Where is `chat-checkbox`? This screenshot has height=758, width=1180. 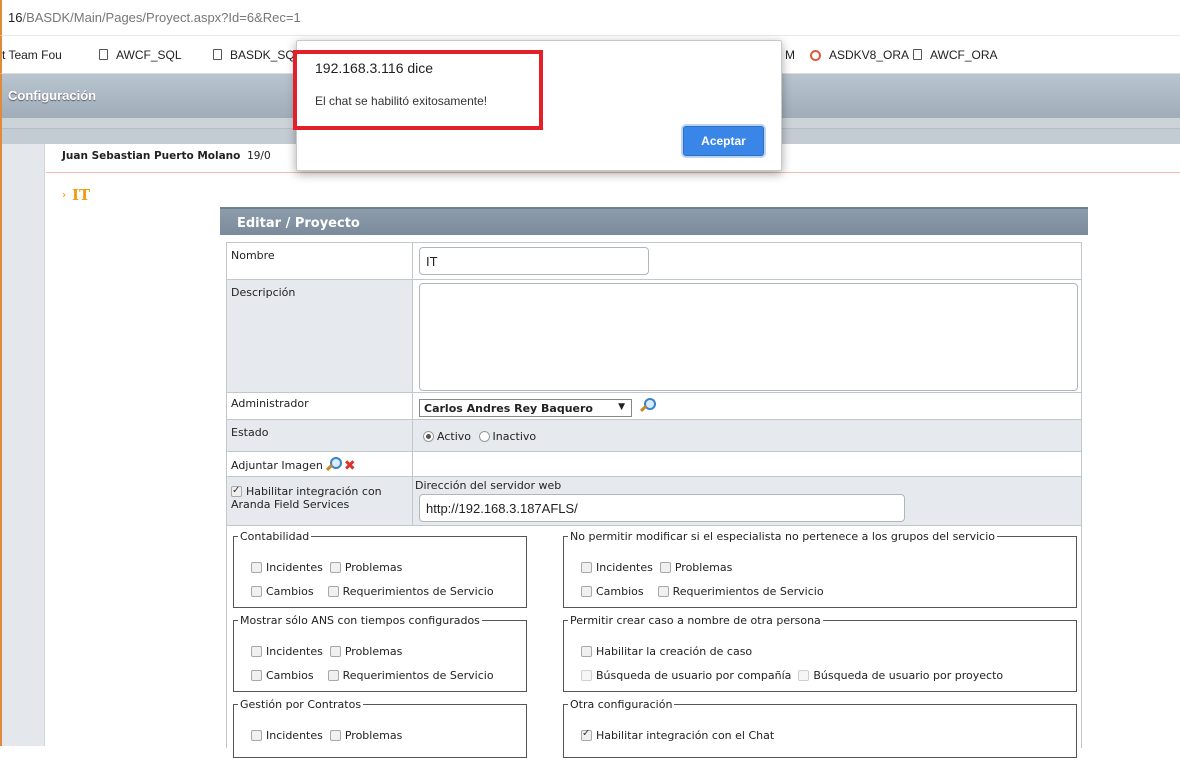
chat-checkbox is located at coordinates (586, 734).